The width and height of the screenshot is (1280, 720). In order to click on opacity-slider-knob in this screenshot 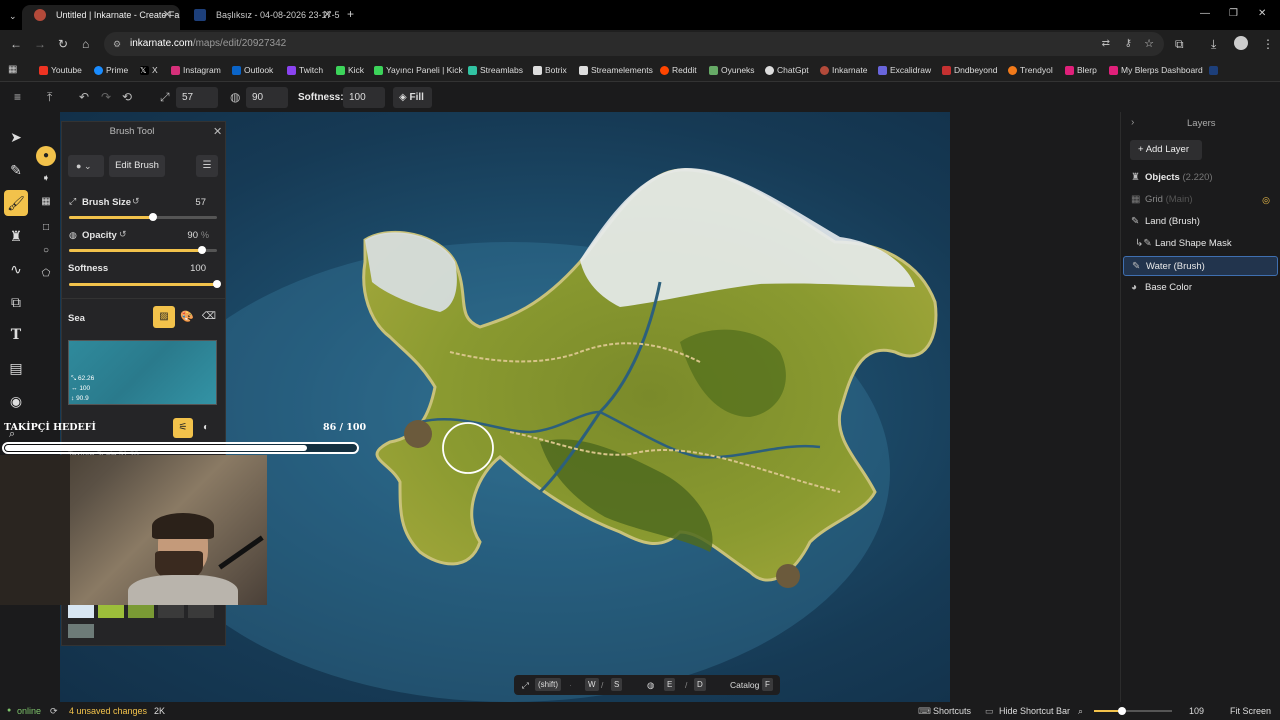, I will do `click(202, 250)`.